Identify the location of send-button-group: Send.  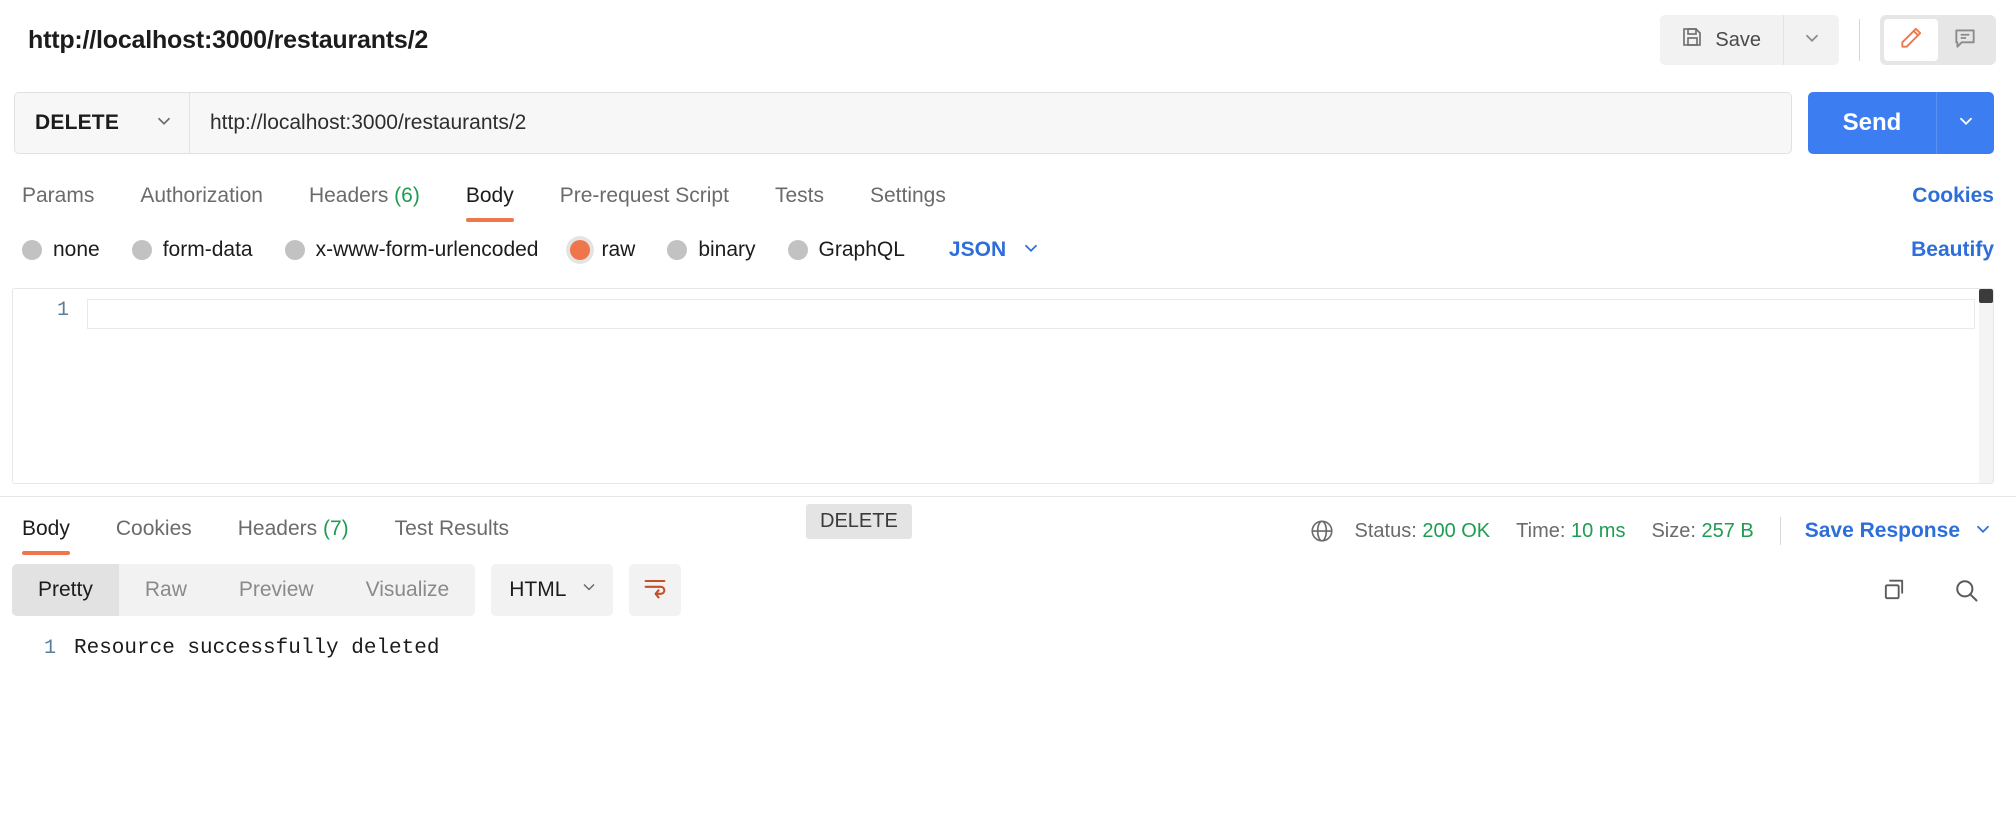
(1901, 123).